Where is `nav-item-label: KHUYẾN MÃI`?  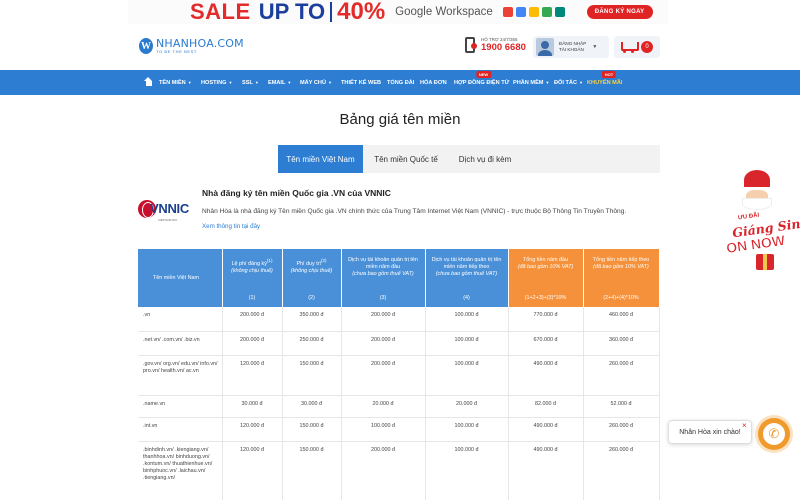 nav-item-label: KHUYẾN MÃI is located at coordinates (605, 82).